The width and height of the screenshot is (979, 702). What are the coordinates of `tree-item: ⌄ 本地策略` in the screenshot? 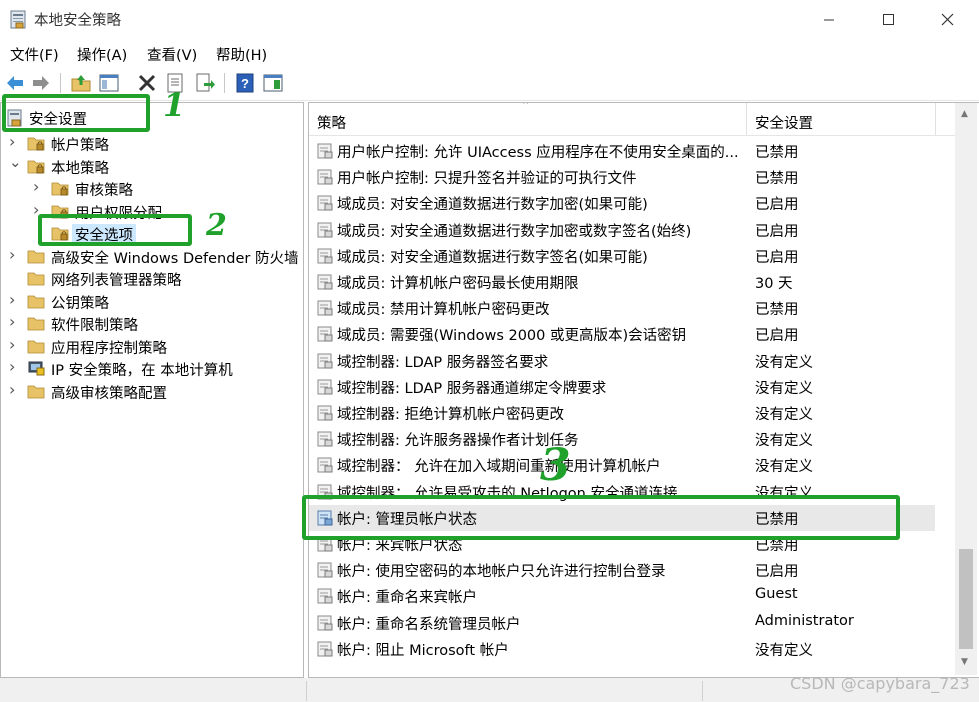 It's located at (151, 165).